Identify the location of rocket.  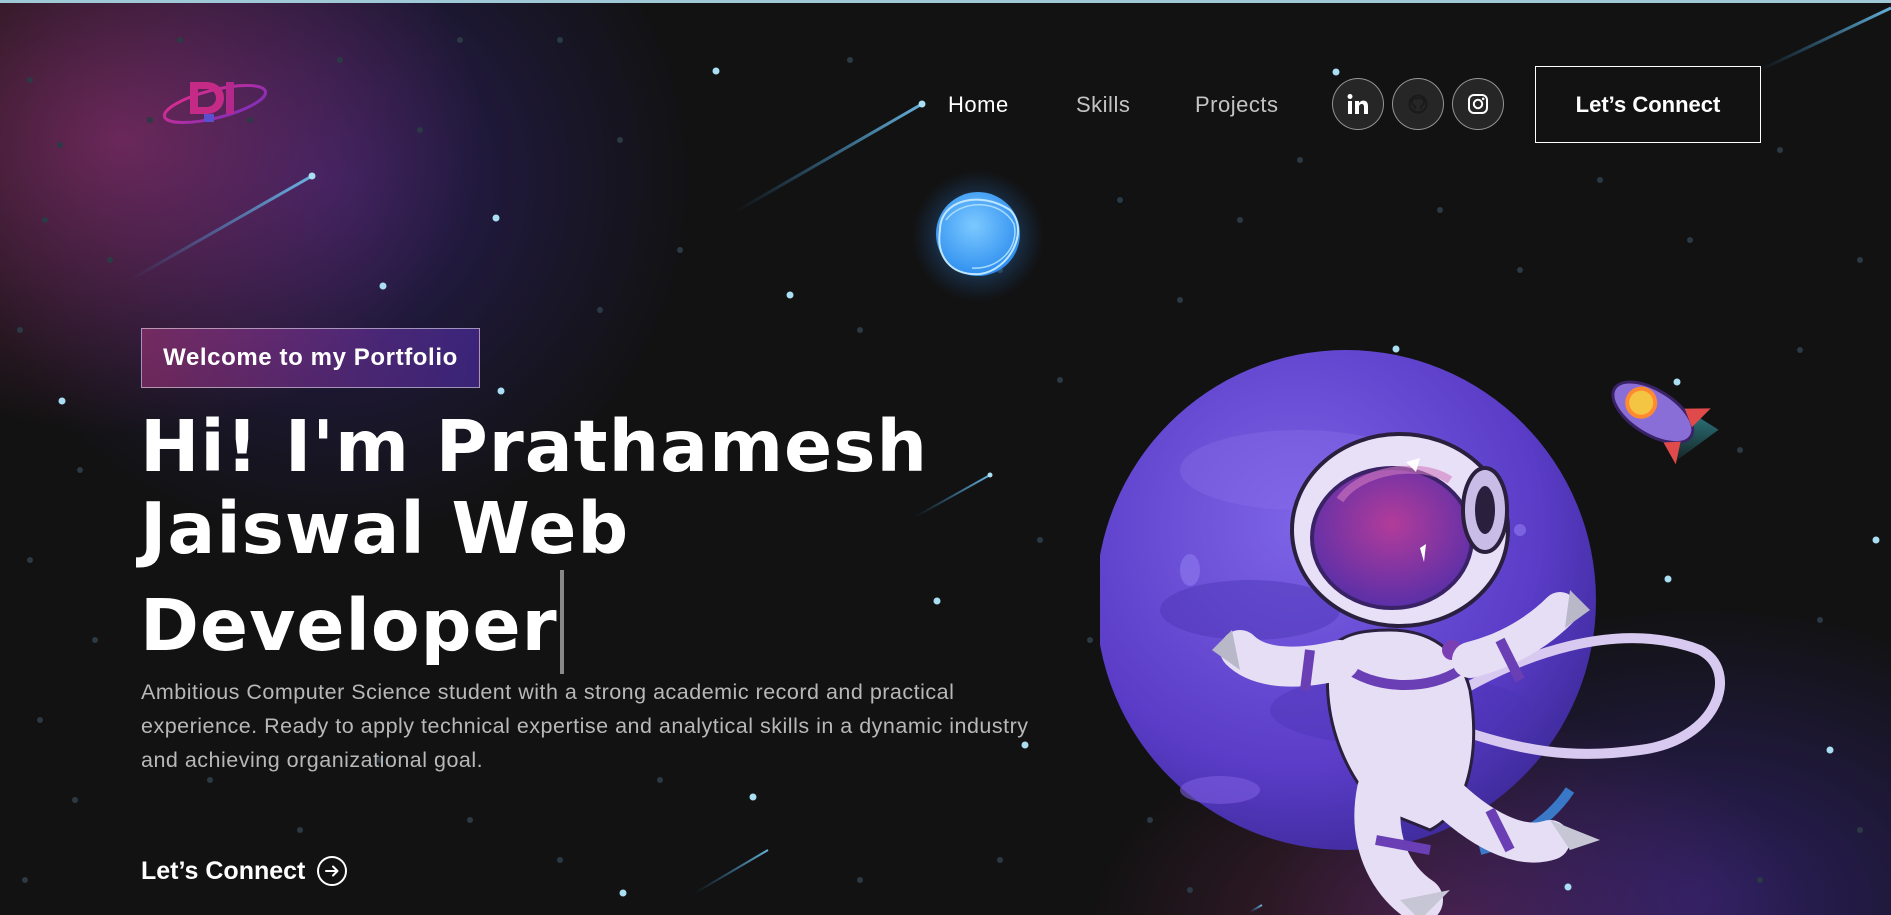
(1665, 422).